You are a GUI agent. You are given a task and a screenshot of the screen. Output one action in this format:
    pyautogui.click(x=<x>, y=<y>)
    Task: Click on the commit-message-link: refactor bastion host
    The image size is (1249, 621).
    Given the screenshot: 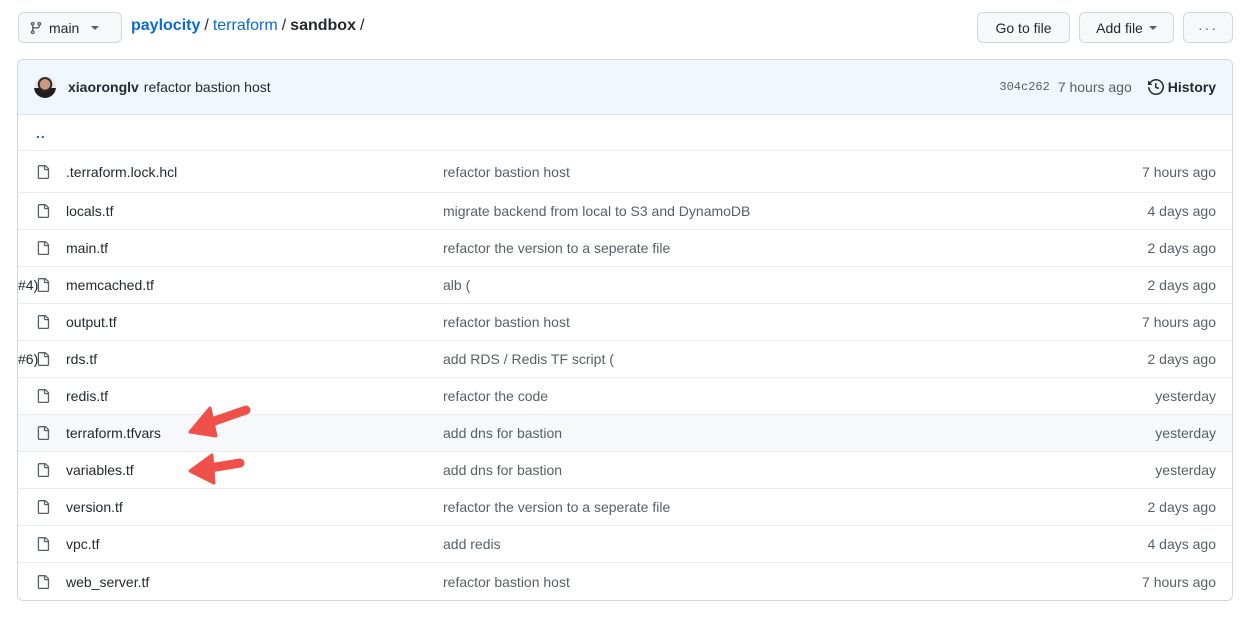 What is the action you would take?
    pyautogui.click(x=207, y=87)
    